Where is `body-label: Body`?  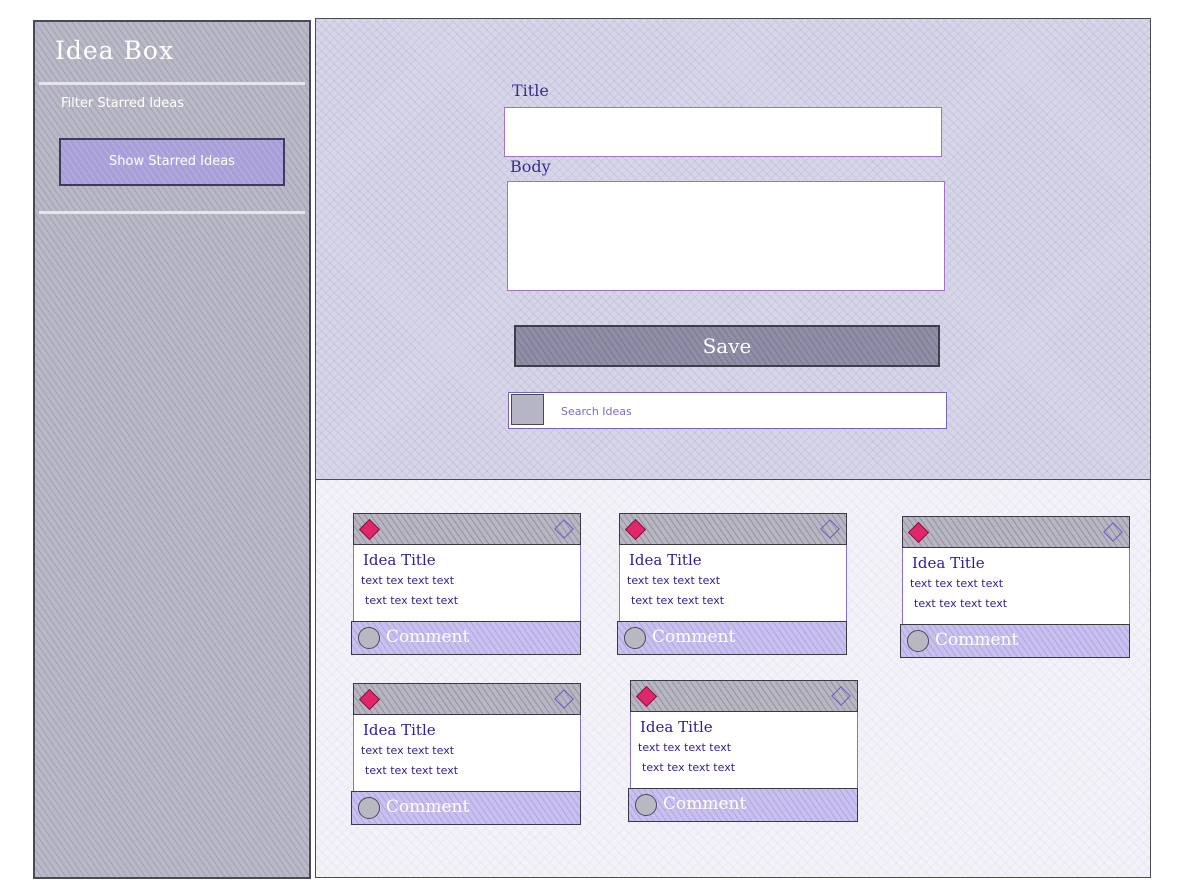 body-label: Body is located at coordinates (530, 166).